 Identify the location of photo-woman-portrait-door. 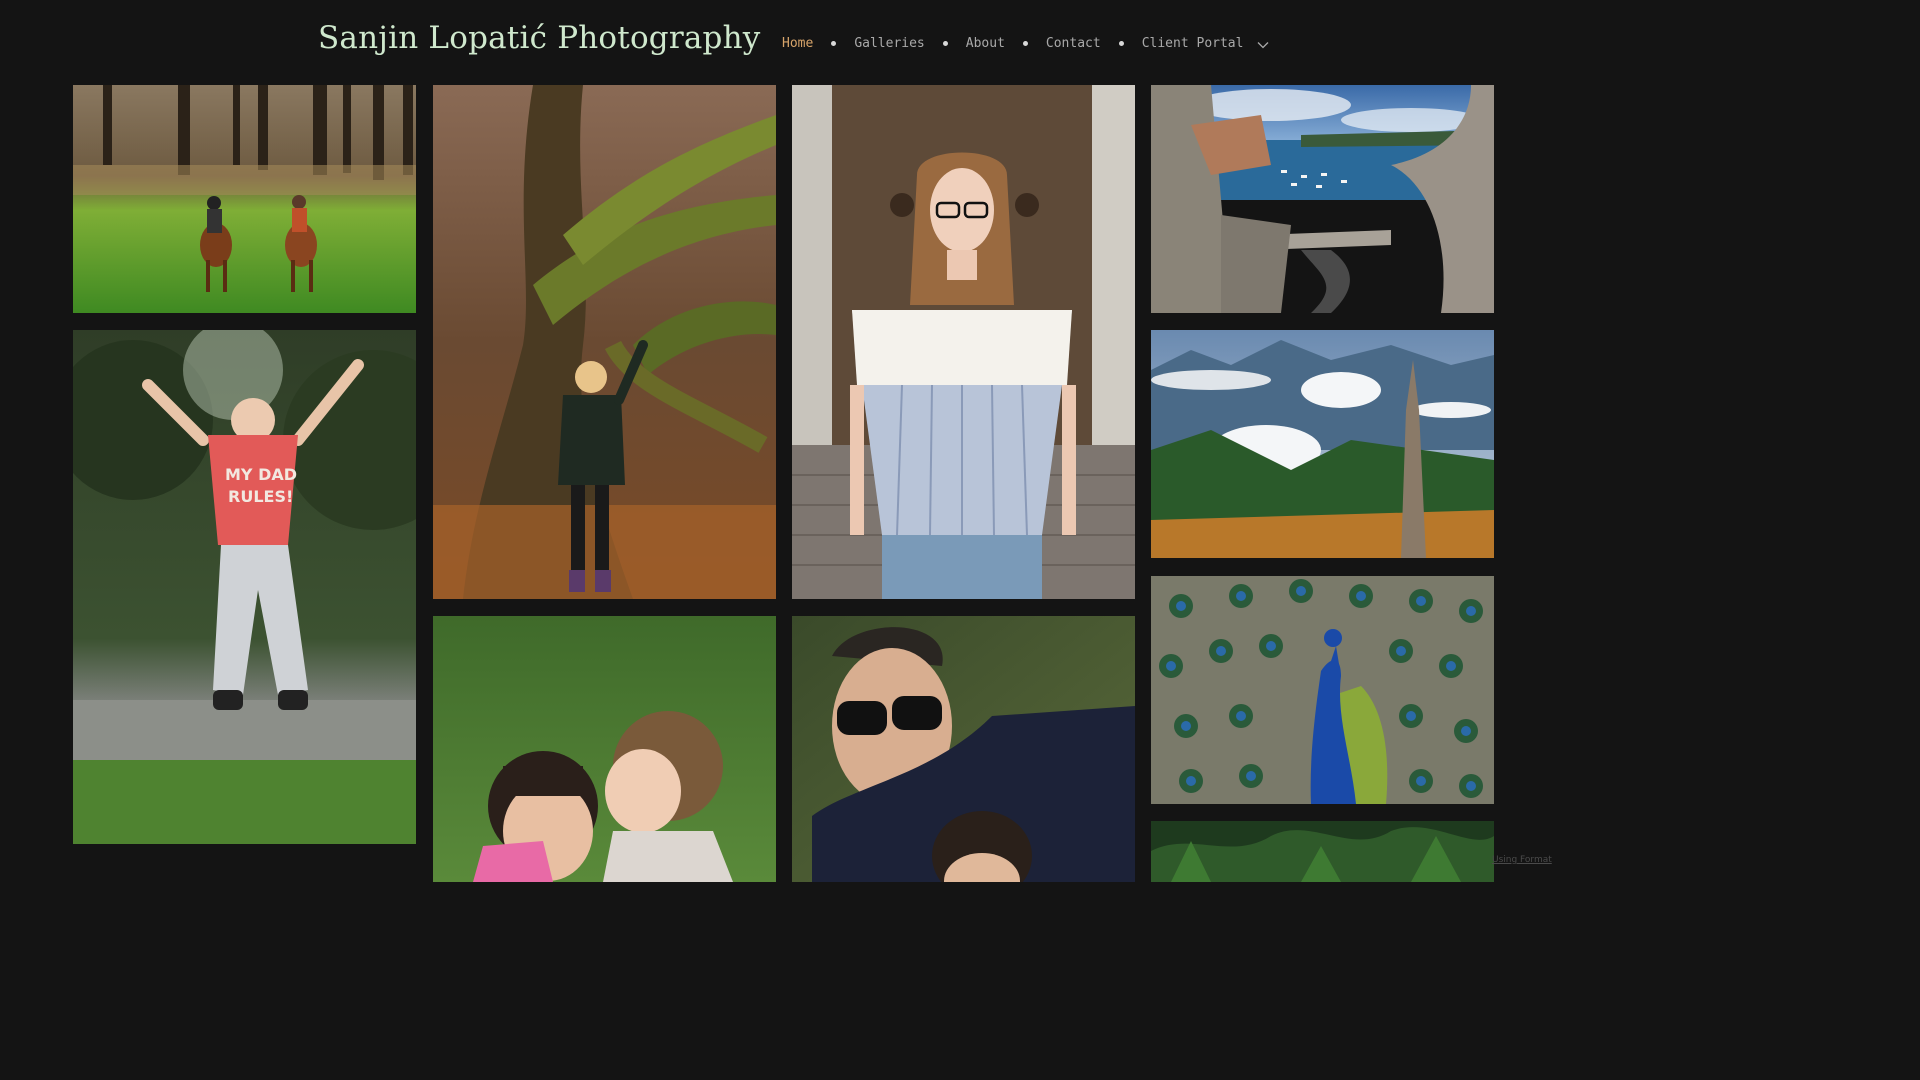
(963, 342).